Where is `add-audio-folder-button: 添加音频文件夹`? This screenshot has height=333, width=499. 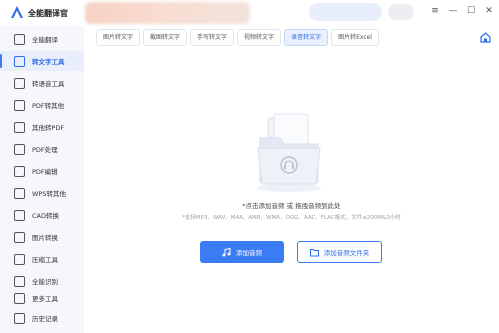
add-audio-folder-button: 添加音频文件夹 is located at coordinates (339, 252).